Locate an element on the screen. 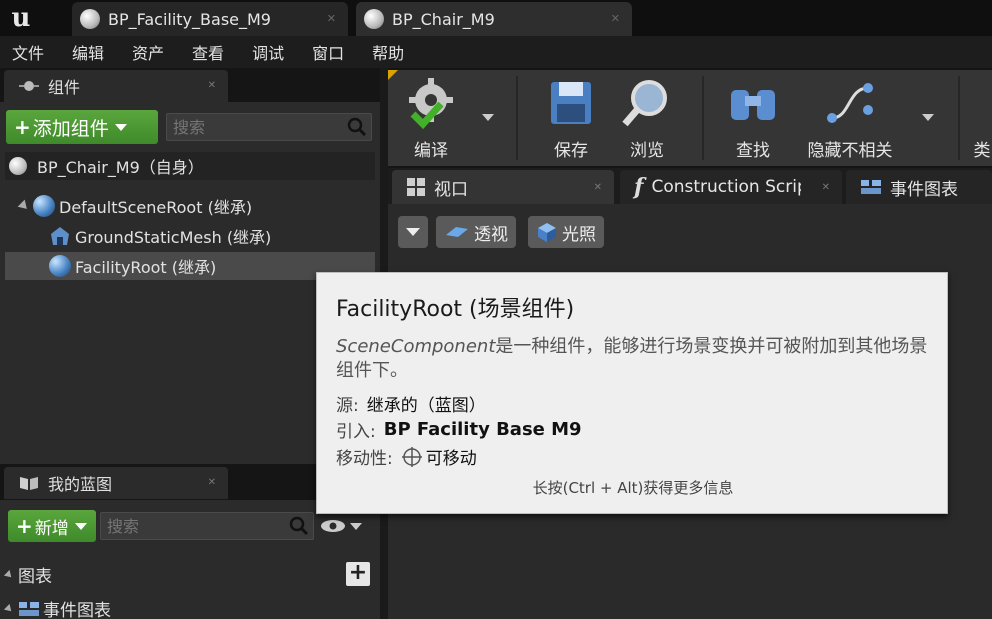 This screenshot has height=619, width=992. compile-gear-icon is located at coordinates (431, 104).